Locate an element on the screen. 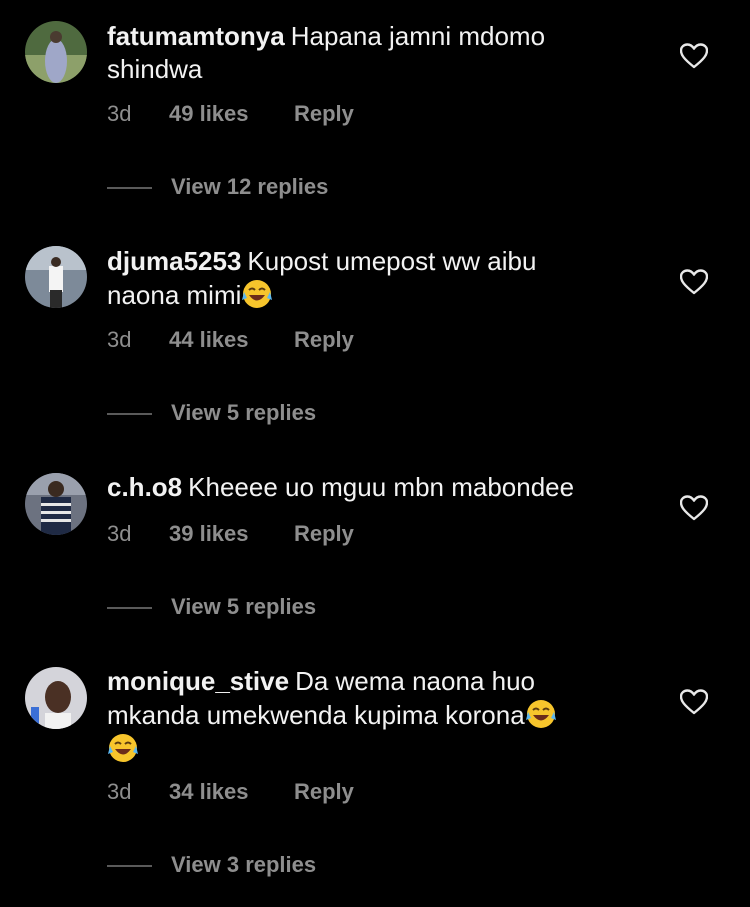 This screenshot has width=750, height=907. comment-meta: 3d 39 likes Reply is located at coordinates (230, 534).